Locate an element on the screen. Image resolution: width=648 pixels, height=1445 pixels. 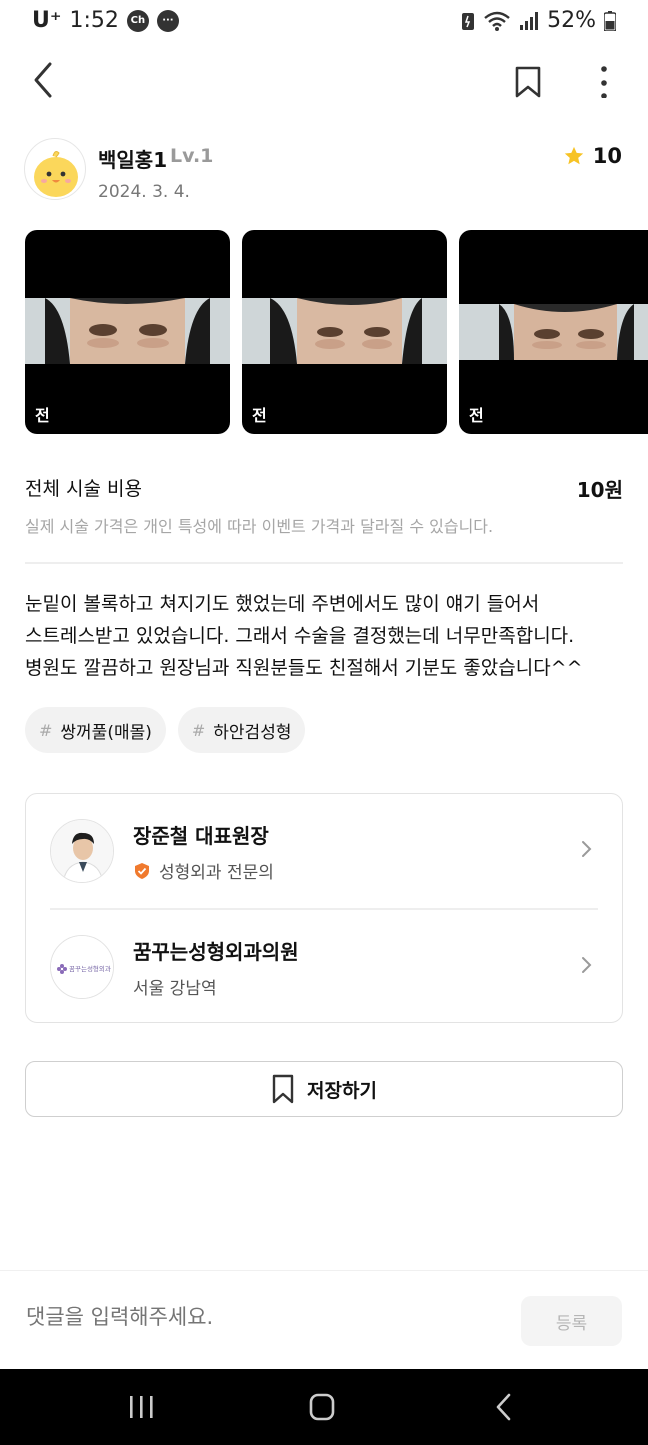
comment-bar: 등록 is located at coordinates (324, 1319).